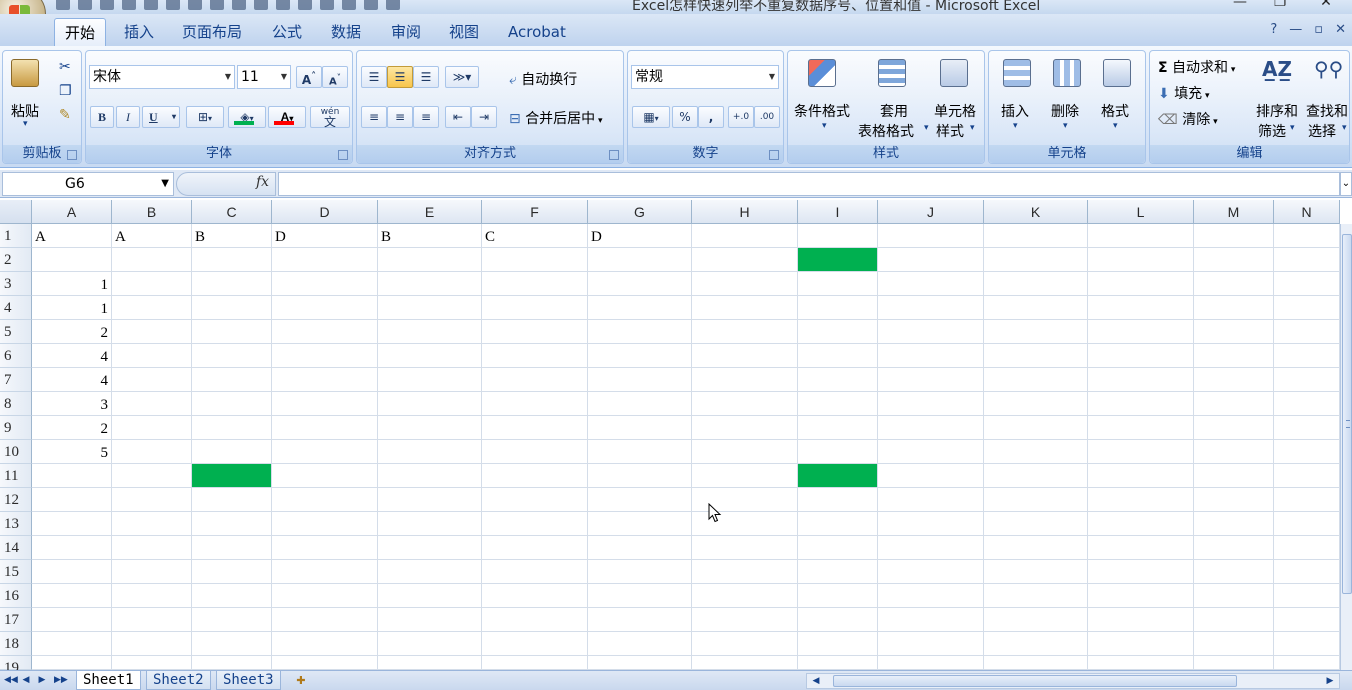 The width and height of the screenshot is (1352, 690). What do you see at coordinates (72, 308) in the screenshot?
I see `cell-a4: 1` at bounding box center [72, 308].